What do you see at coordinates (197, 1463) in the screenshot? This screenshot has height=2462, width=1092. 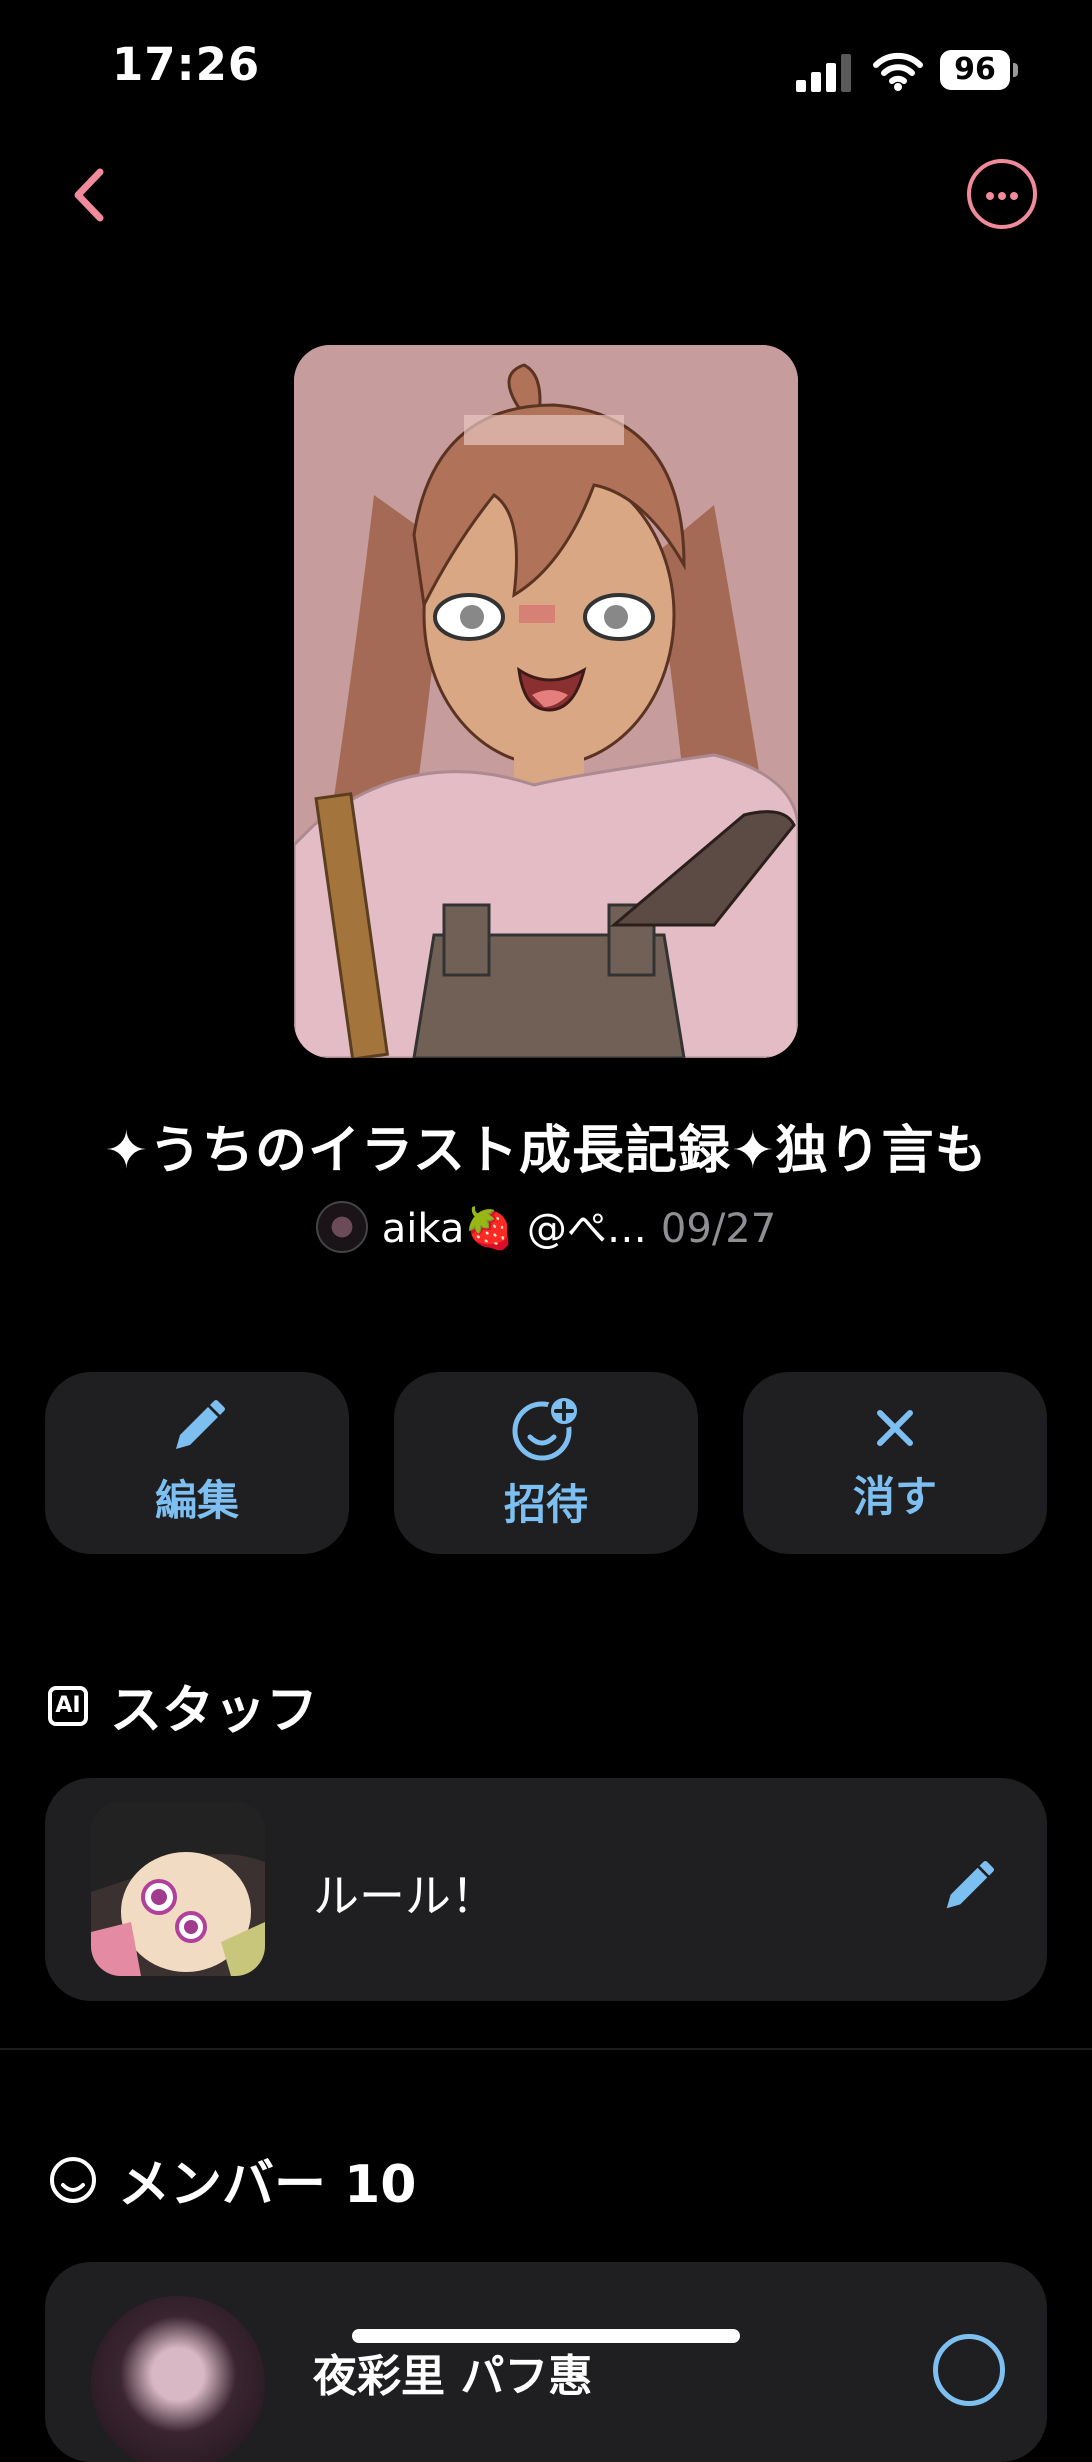 I see `edit-button: 編集` at bounding box center [197, 1463].